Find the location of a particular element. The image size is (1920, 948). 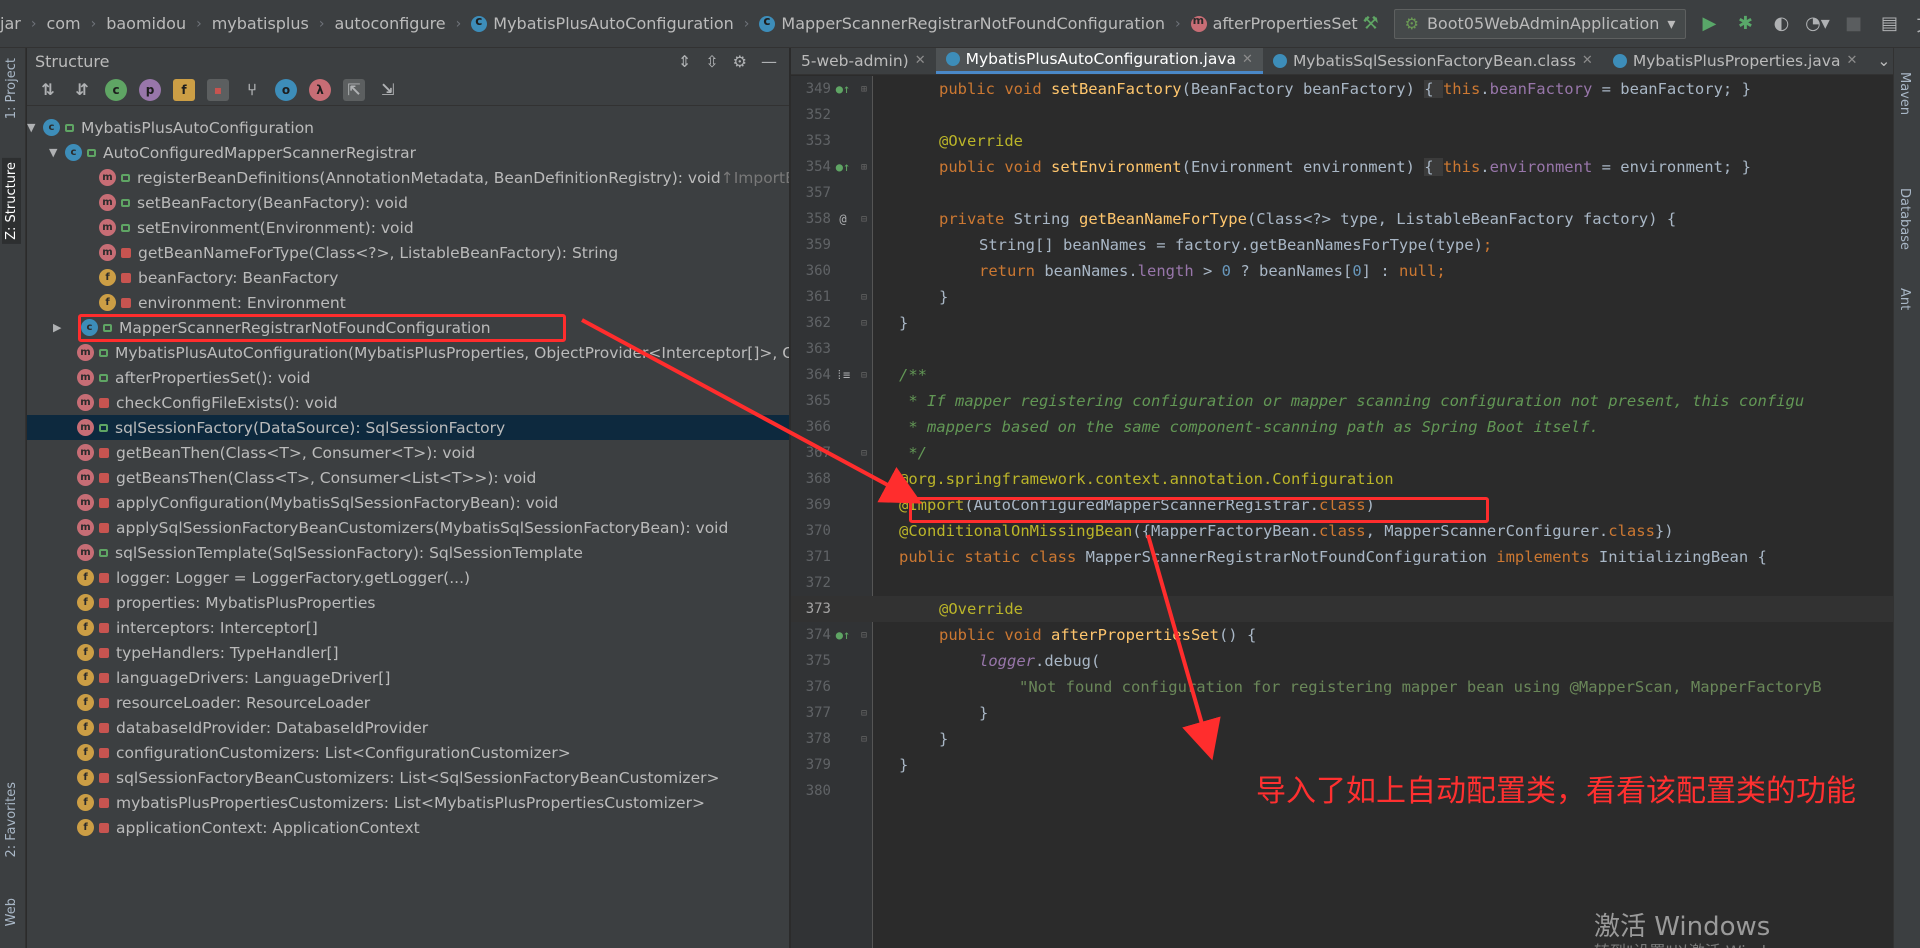

tree-item-field: f resourceLoader: ResourceLoader is located at coordinates (408, 702).